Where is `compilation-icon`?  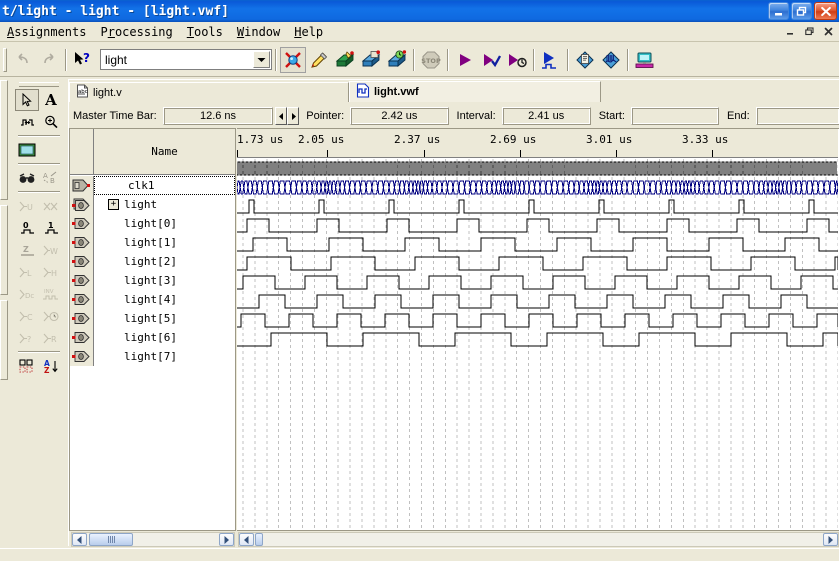
compilation-icon is located at coordinates (293, 59).